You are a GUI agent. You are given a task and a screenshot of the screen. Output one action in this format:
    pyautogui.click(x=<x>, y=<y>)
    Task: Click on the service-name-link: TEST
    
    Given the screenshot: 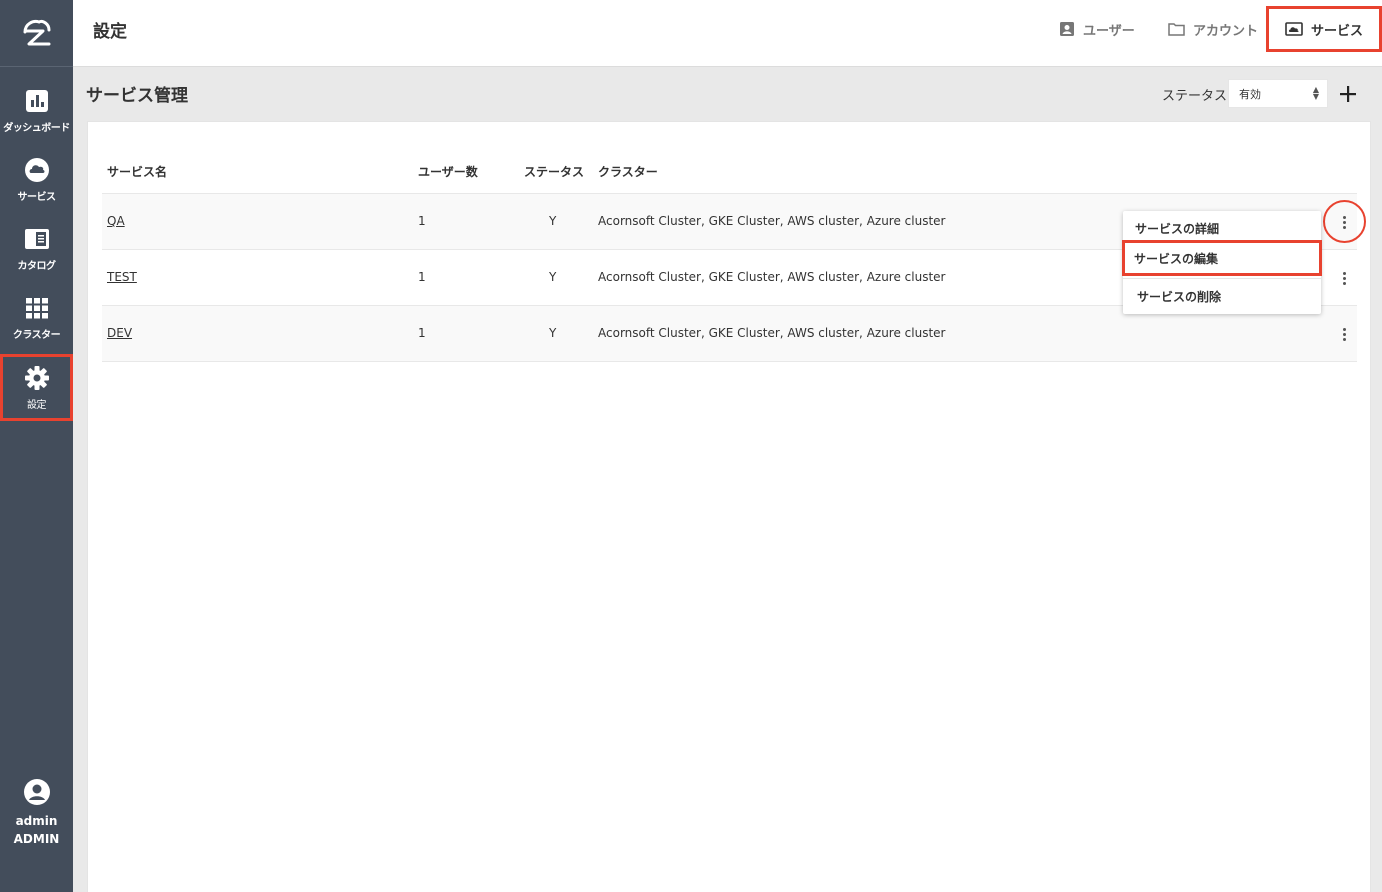 What is the action you would take?
    pyautogui.click(x=122, y=277)
    